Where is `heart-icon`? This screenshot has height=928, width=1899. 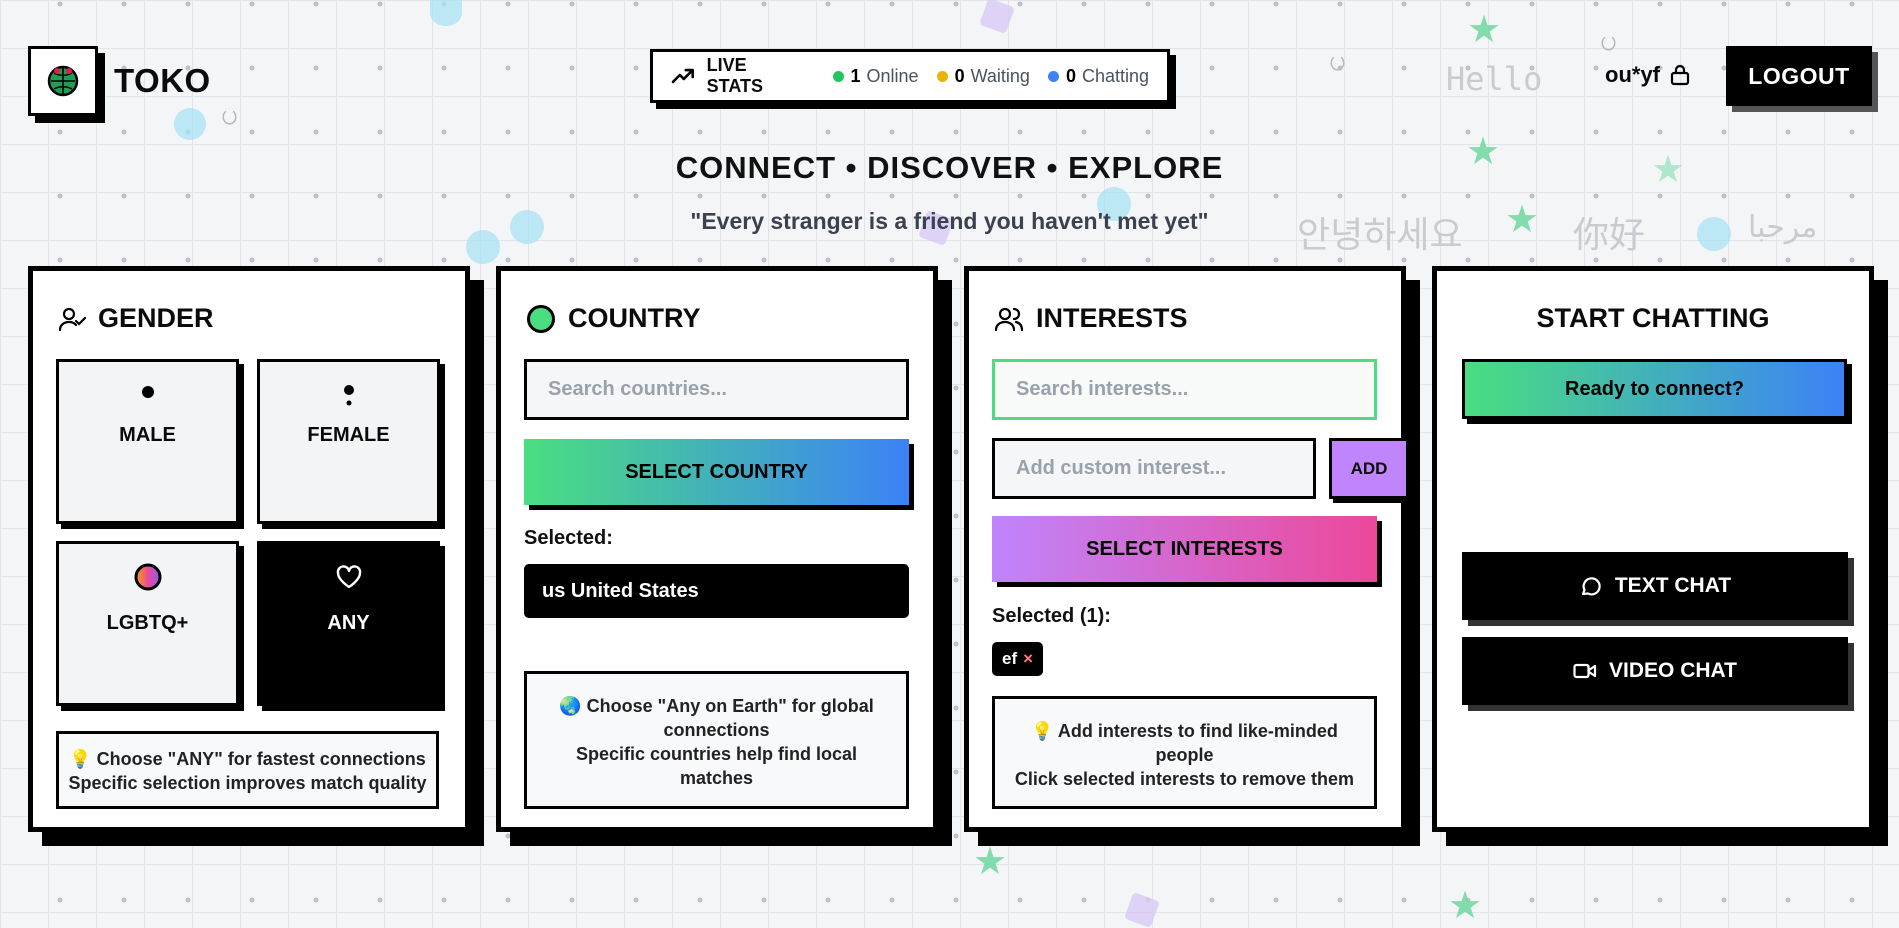 heart-icon is located at coordinates (348, 577).